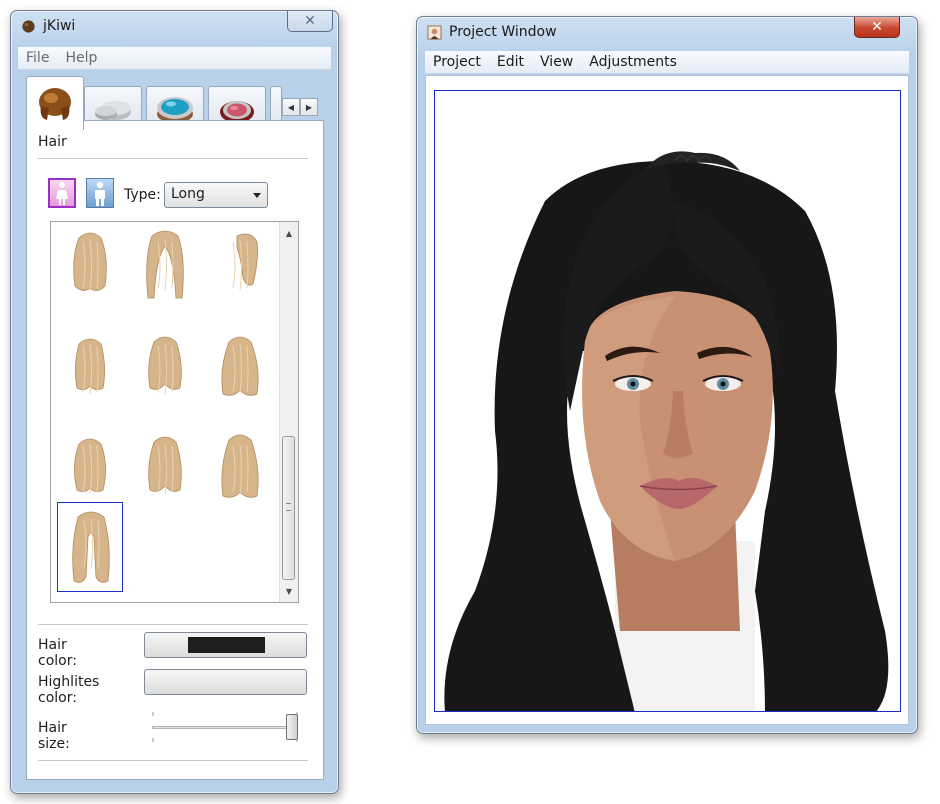 The width and height of the screenshot is (940, 804). I want to click on male-icon, so click(100, 193).